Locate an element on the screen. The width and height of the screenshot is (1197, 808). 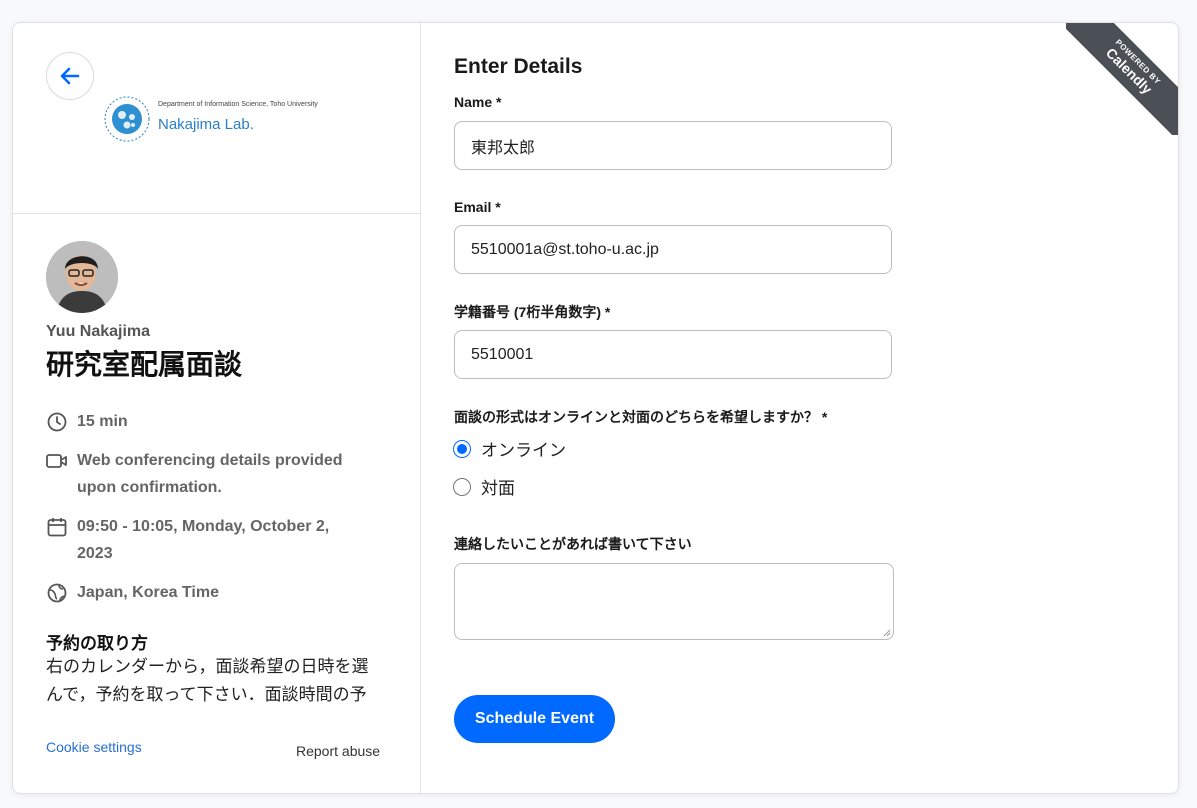
notes-label: 連絡したいことがあれば書いて下さい is located at coordinates (573, 544).